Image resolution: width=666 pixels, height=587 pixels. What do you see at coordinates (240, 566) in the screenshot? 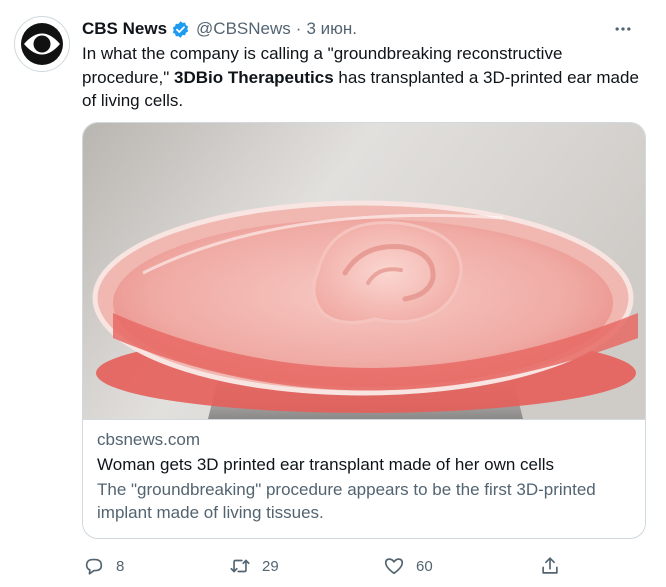
I see `retweet-icon` at bounding box center [240, 566].